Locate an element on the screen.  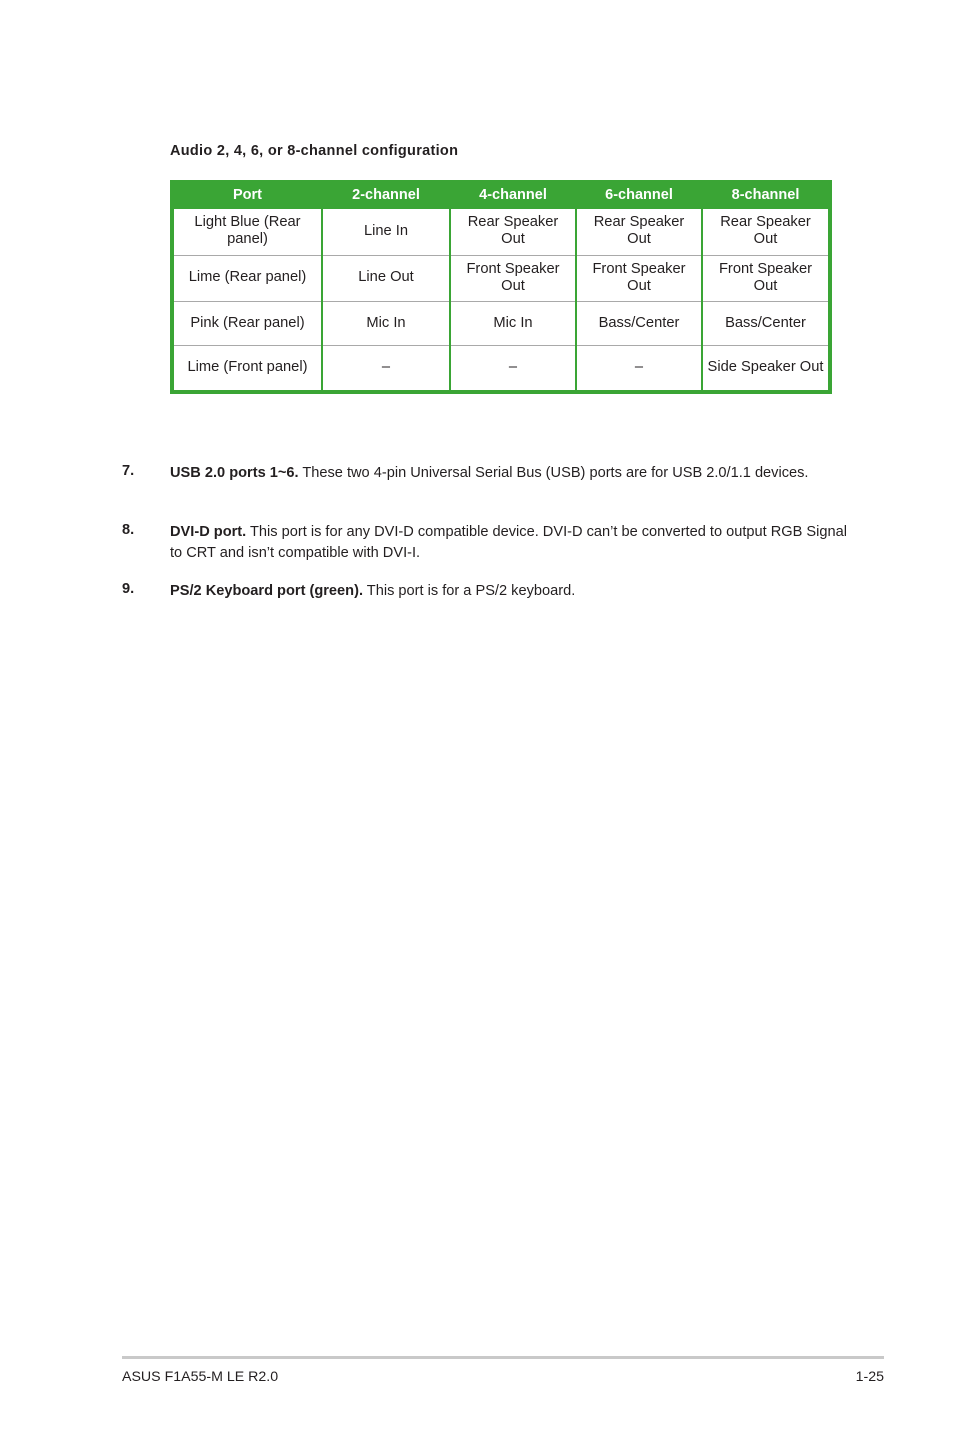
cell-port: Lime (Front panel) is located at coordinates (248, 367).